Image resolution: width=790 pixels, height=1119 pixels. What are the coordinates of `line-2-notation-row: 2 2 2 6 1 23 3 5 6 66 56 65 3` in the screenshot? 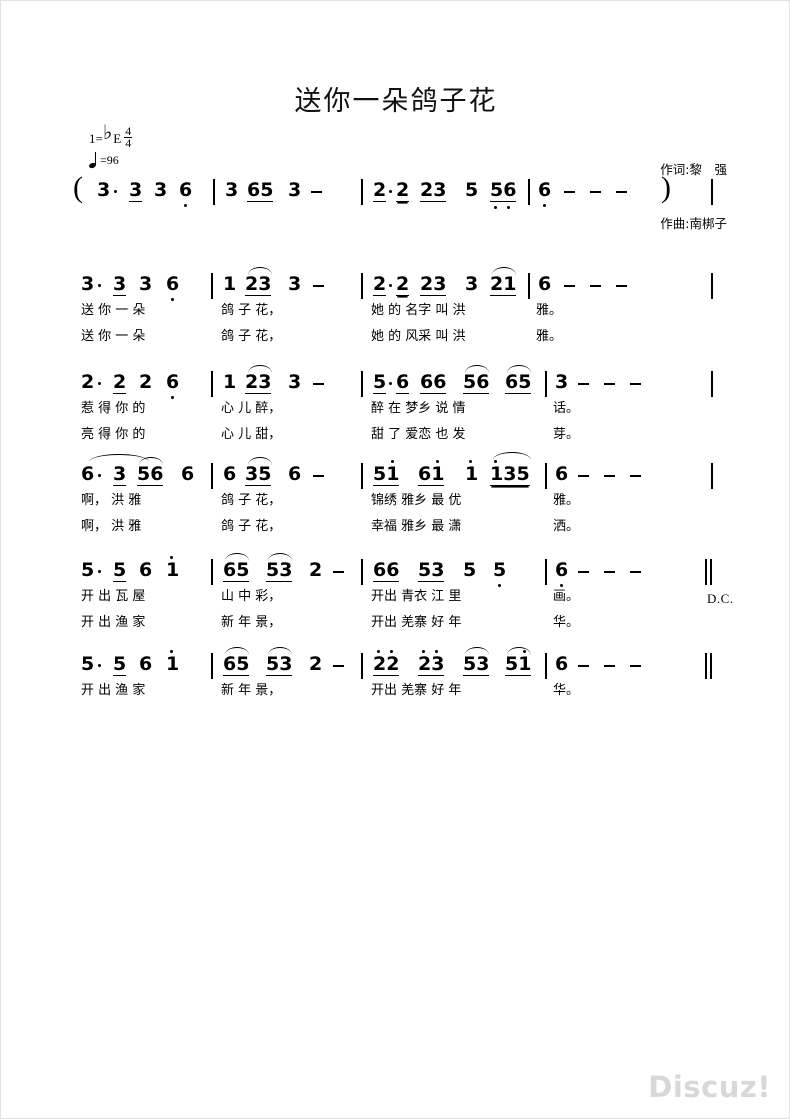 It's located at (403, 385).